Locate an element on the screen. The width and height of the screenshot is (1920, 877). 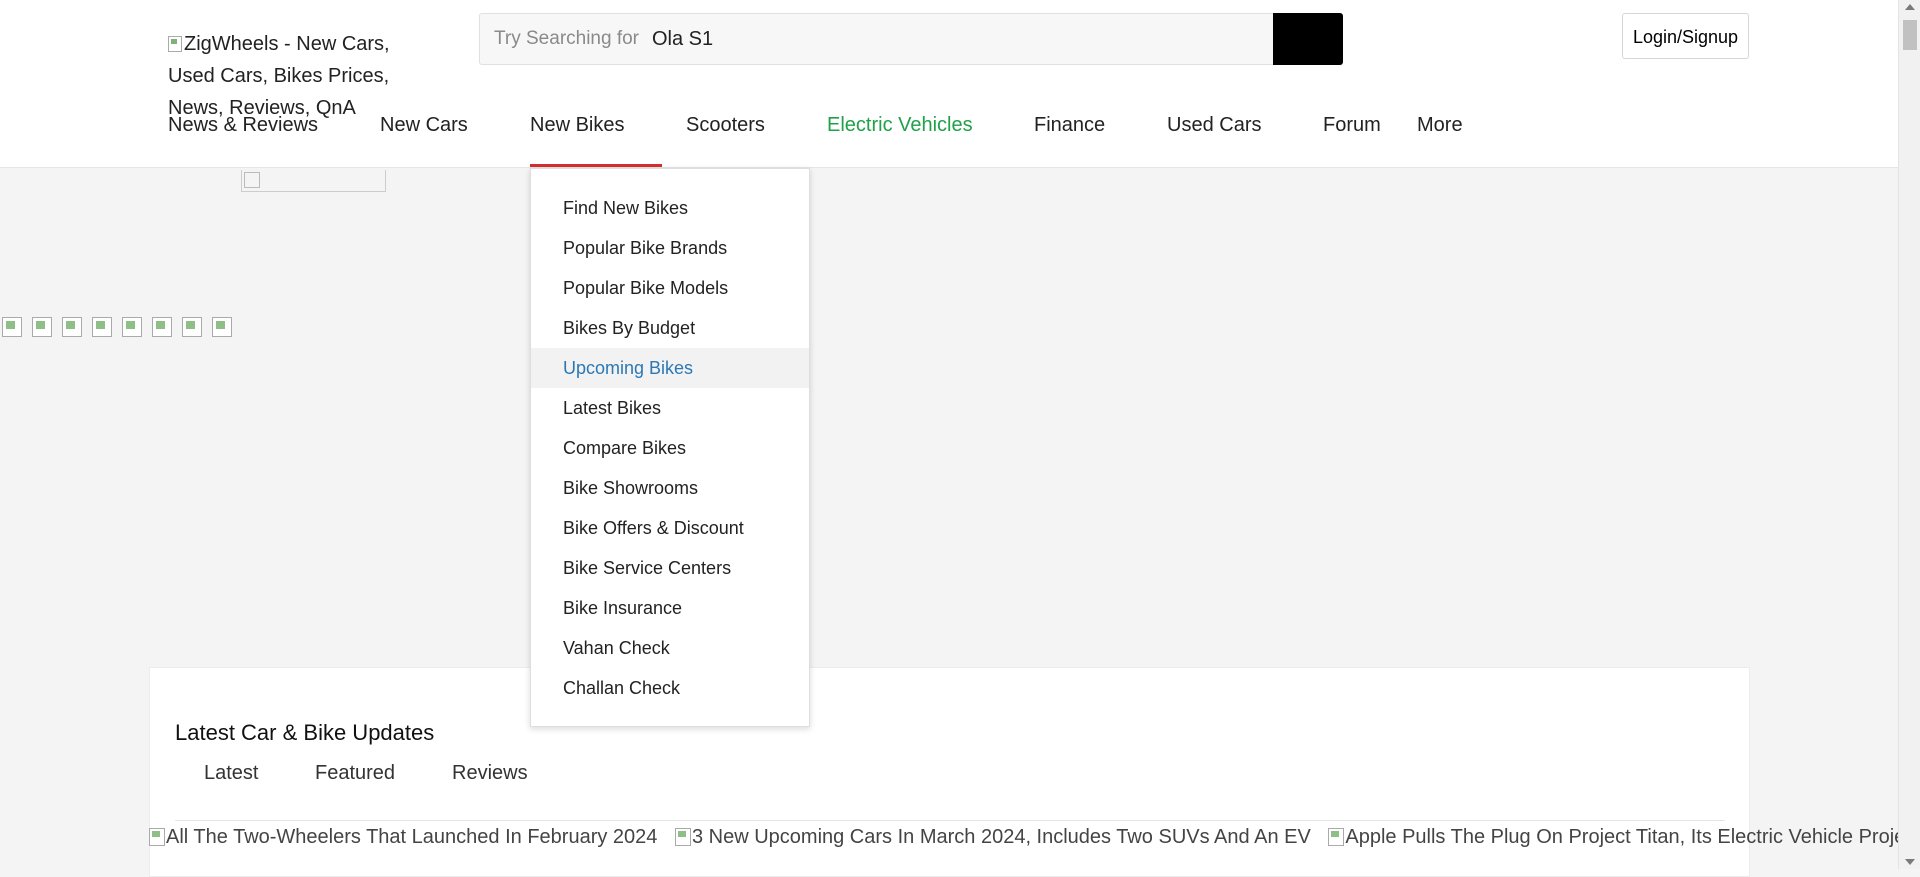
login-signup-button: Login/Signup is located at coordinates (1685, 36).